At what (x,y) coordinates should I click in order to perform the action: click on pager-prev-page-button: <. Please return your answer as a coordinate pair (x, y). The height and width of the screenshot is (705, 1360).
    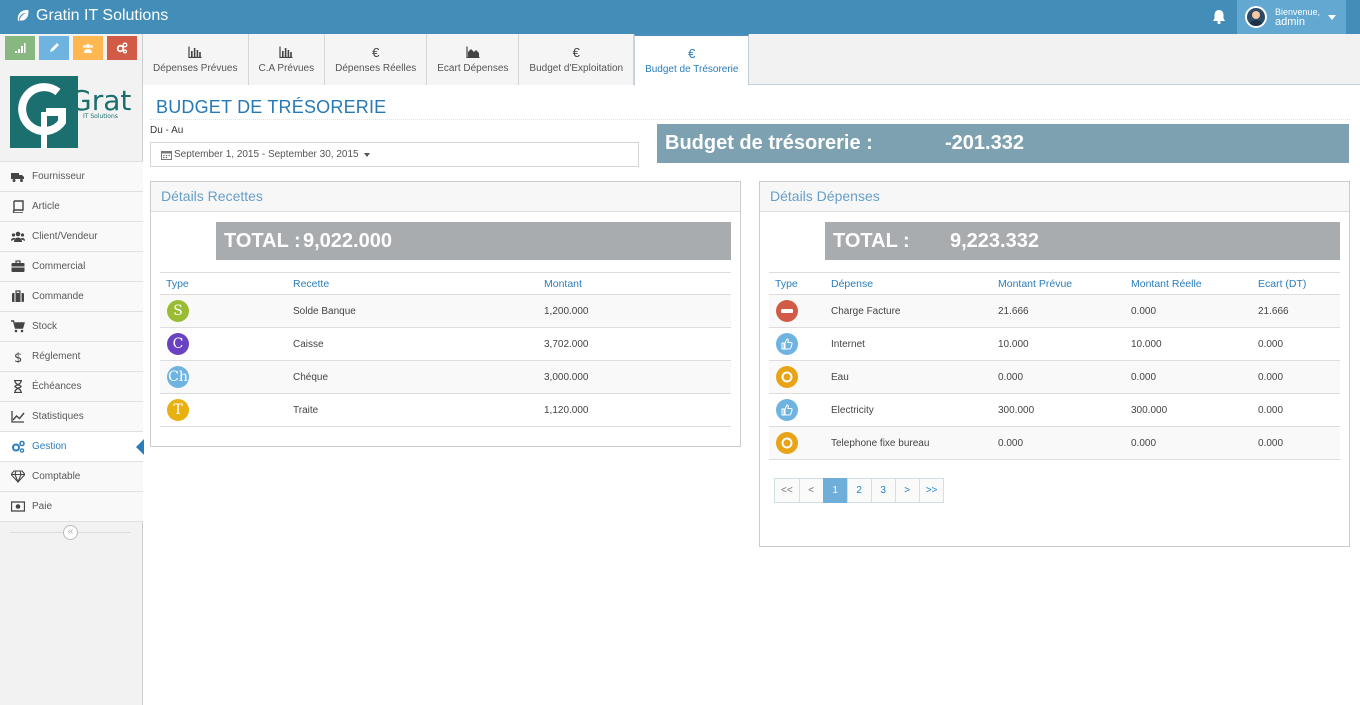
    Looking at the image, I should click on (811, 490).